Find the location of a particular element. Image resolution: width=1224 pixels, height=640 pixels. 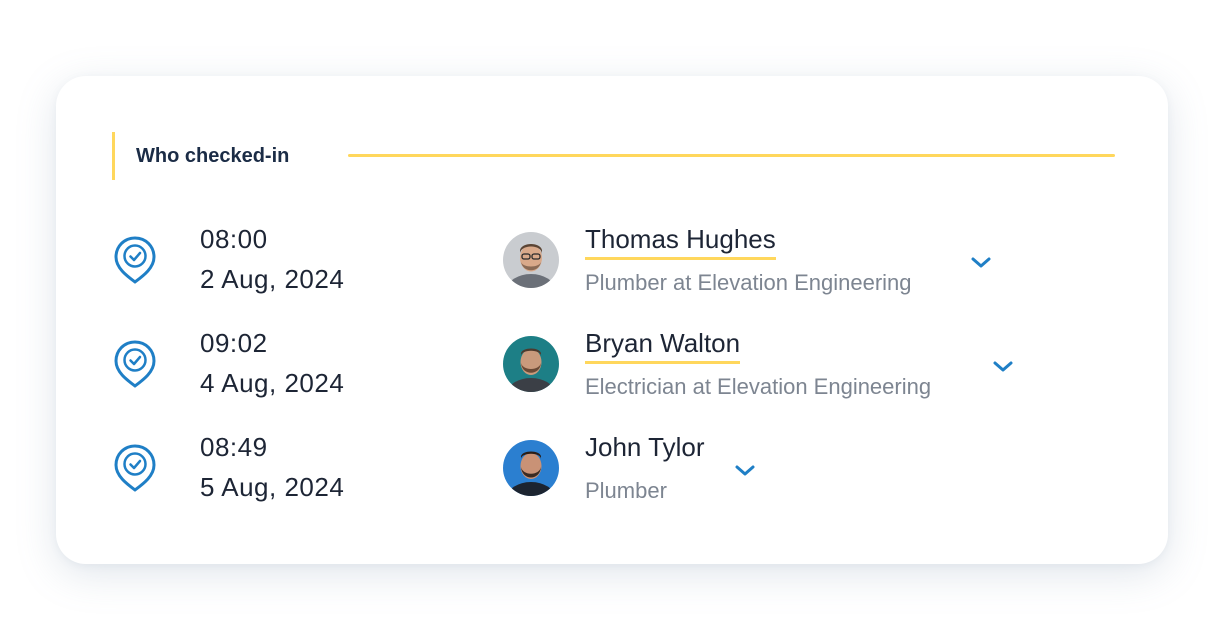

checkin-time: 08:00 is located at coordinates (234, 239).